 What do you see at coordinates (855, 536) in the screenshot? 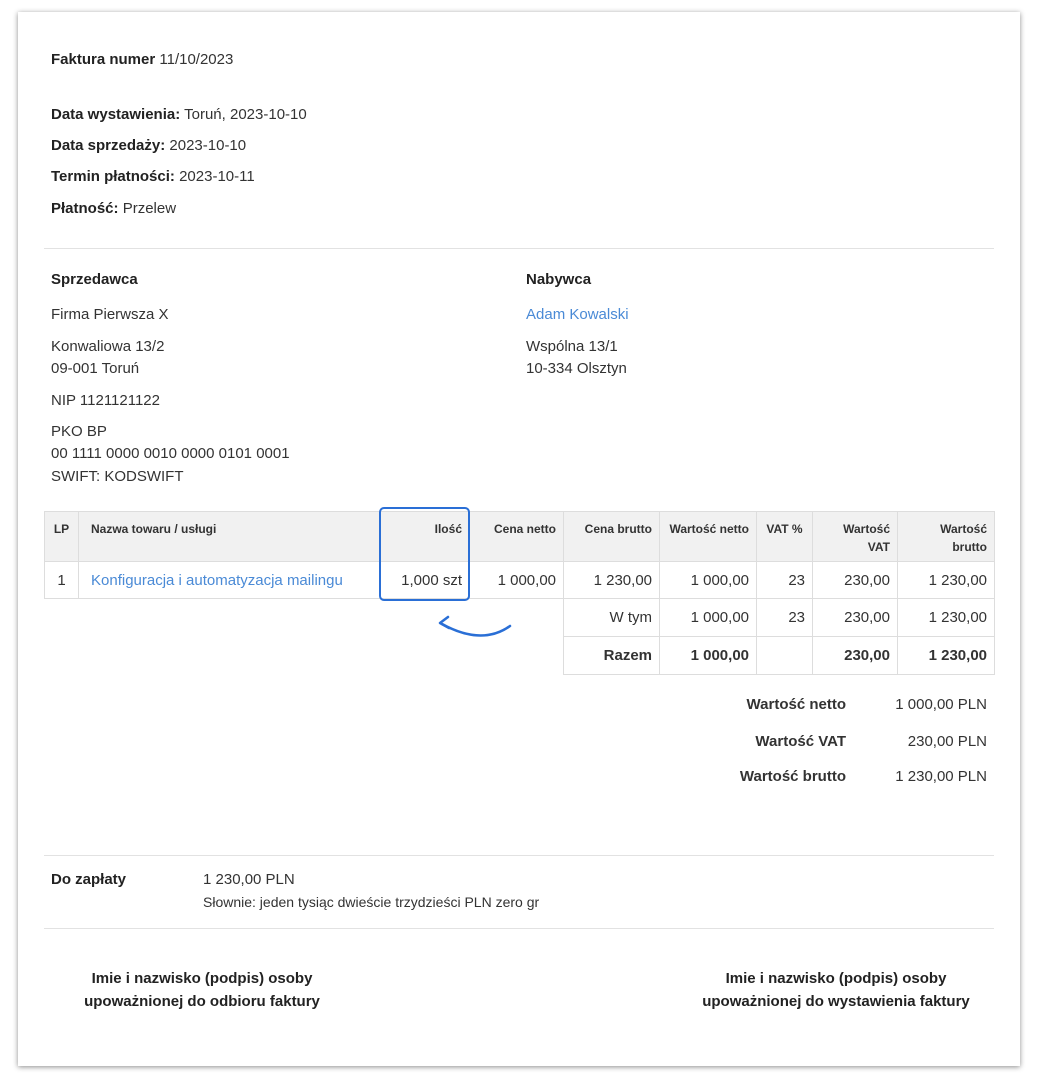
I see `col-vat-value: Wartość VAT` at bounding box center [855, 536].